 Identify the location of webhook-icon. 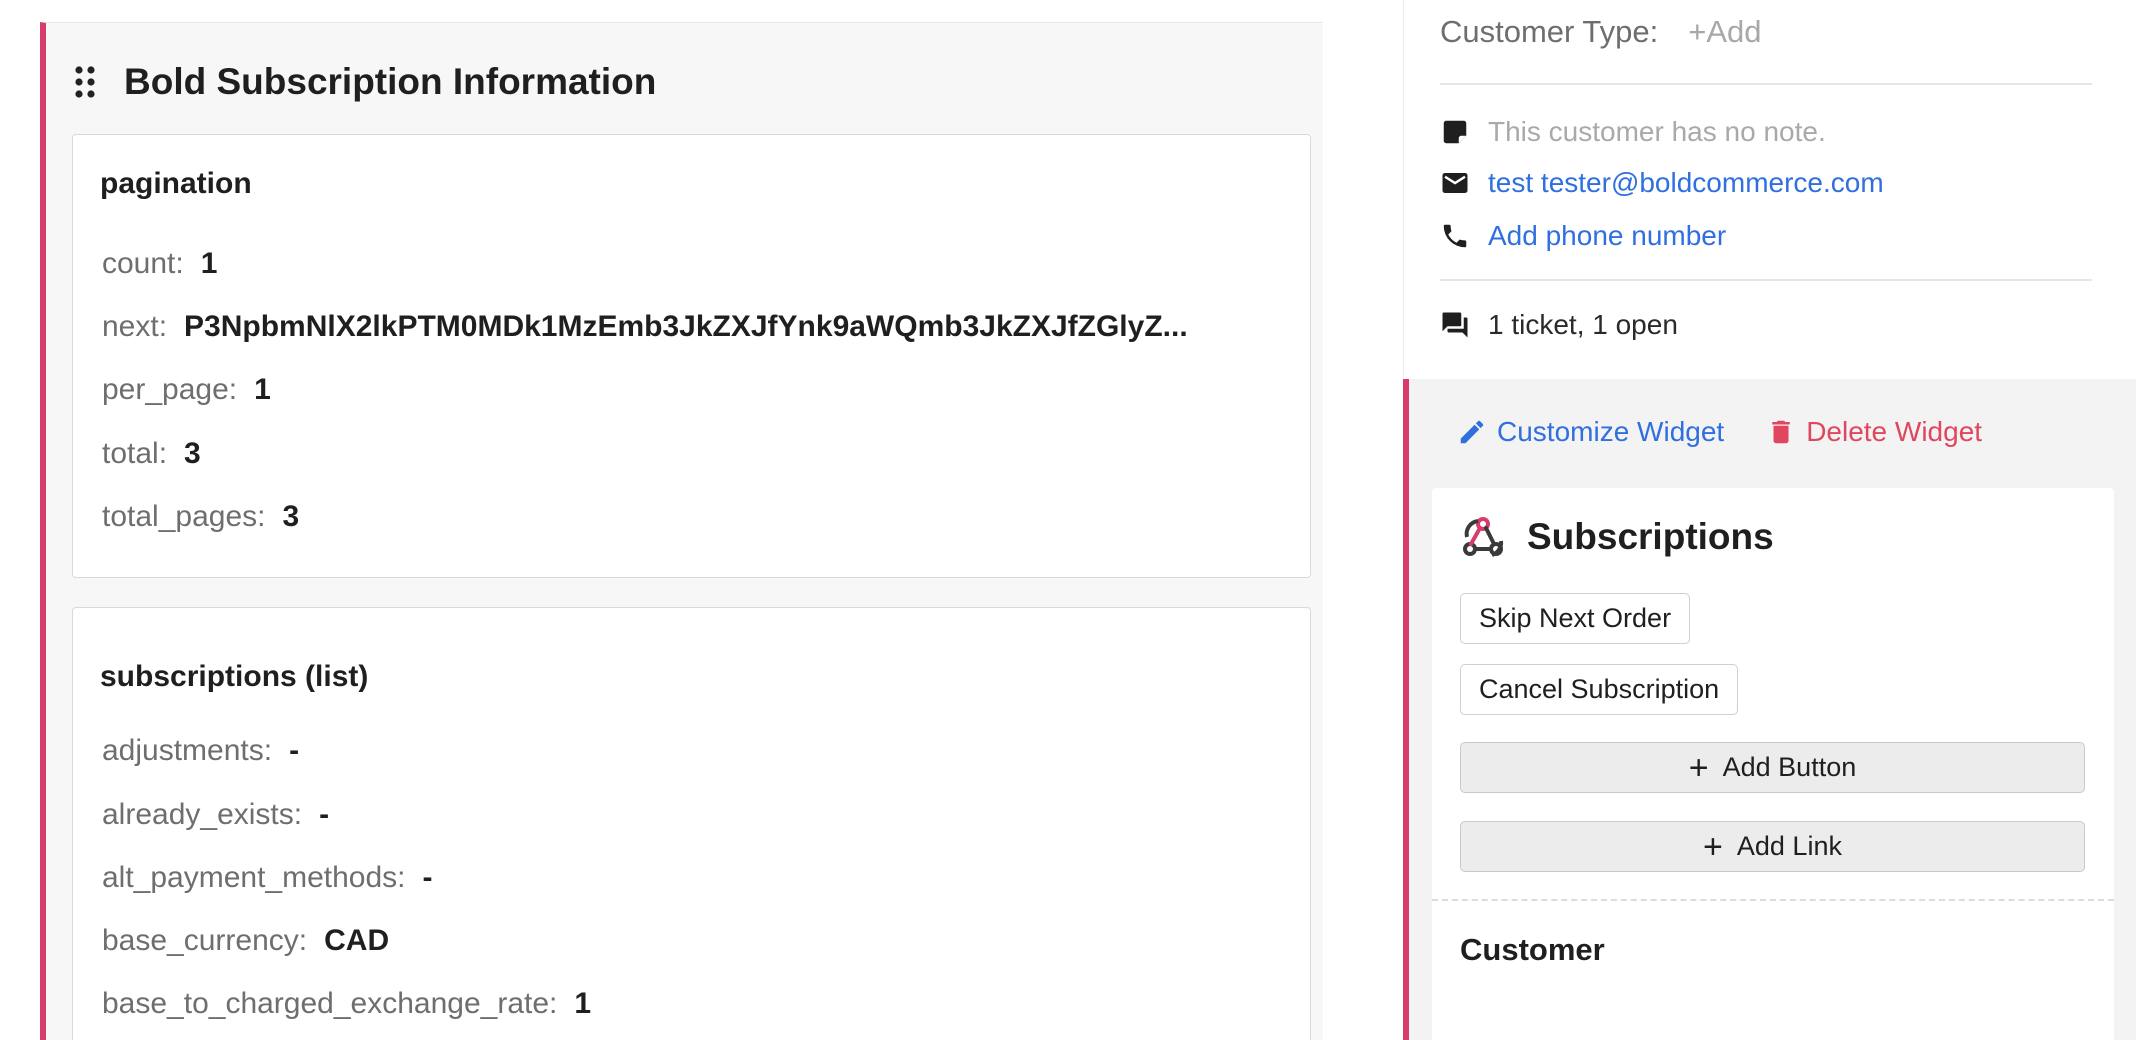
(1483, 537).